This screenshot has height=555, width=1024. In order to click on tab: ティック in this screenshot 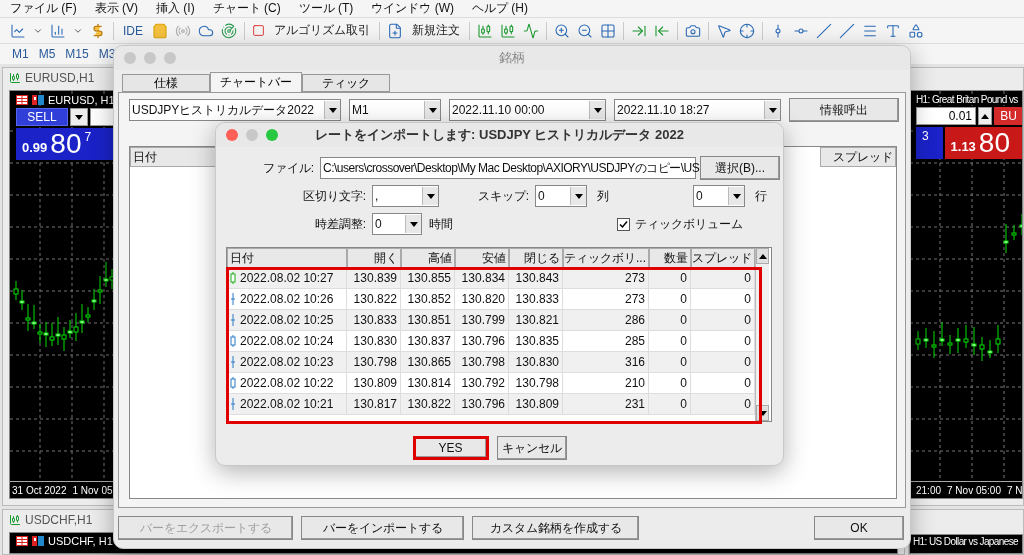, I will do `click(346, 83)`.